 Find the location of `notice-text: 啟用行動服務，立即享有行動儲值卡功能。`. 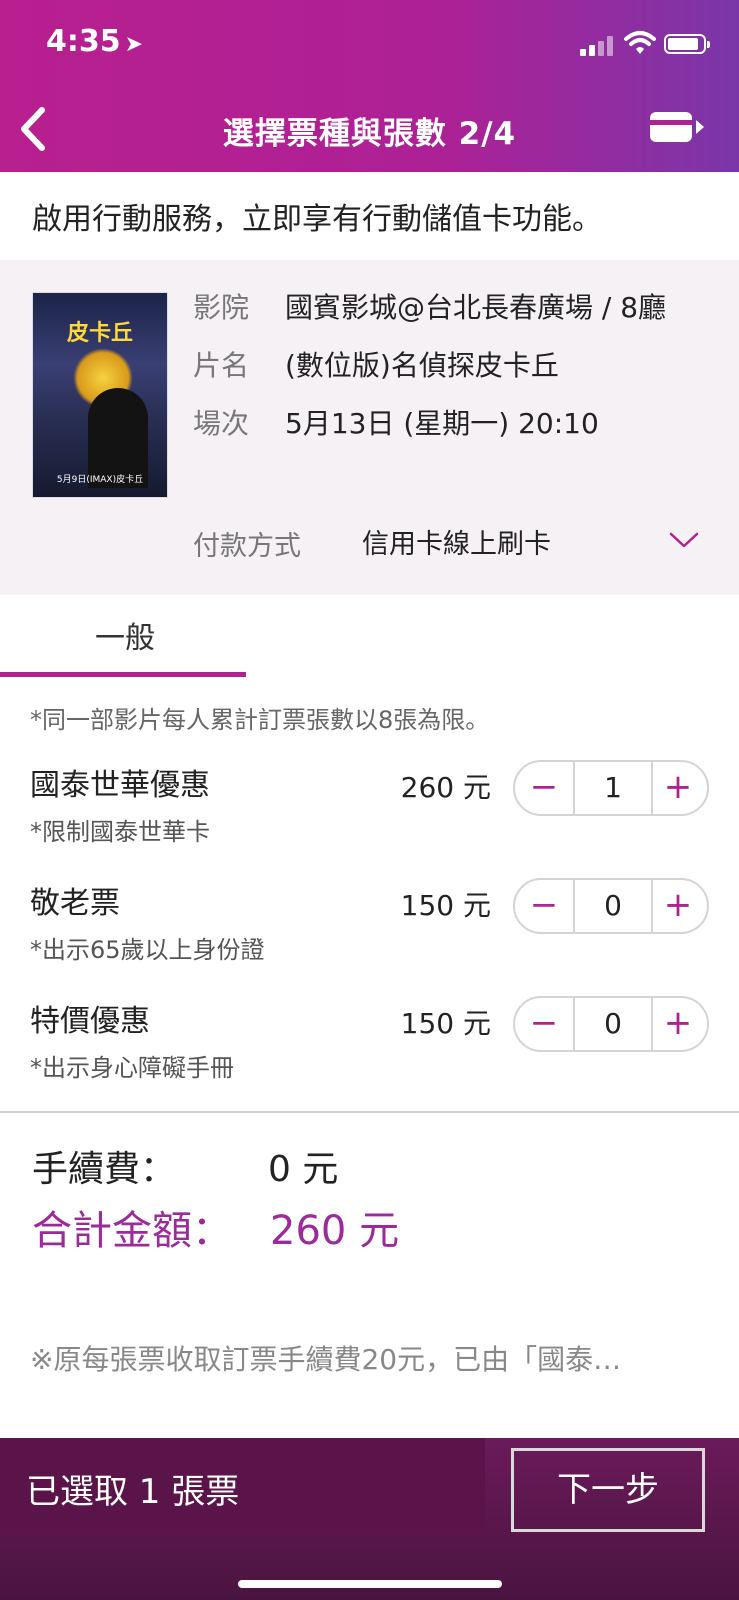

notice-text: 啟用行動服務，立即享有行動儲值卡功能。 is located at coordinates (317, 219).